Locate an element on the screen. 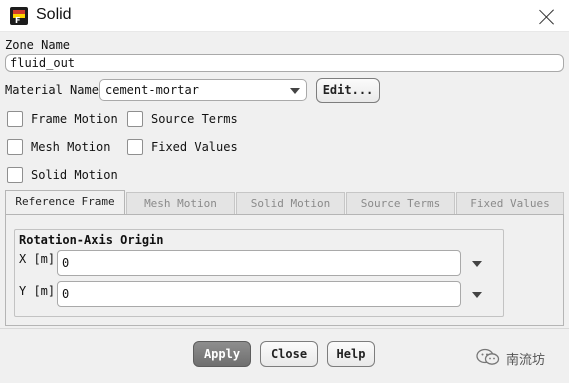  tab-source-terms: Source Terms is located at coordinates (400, 203).